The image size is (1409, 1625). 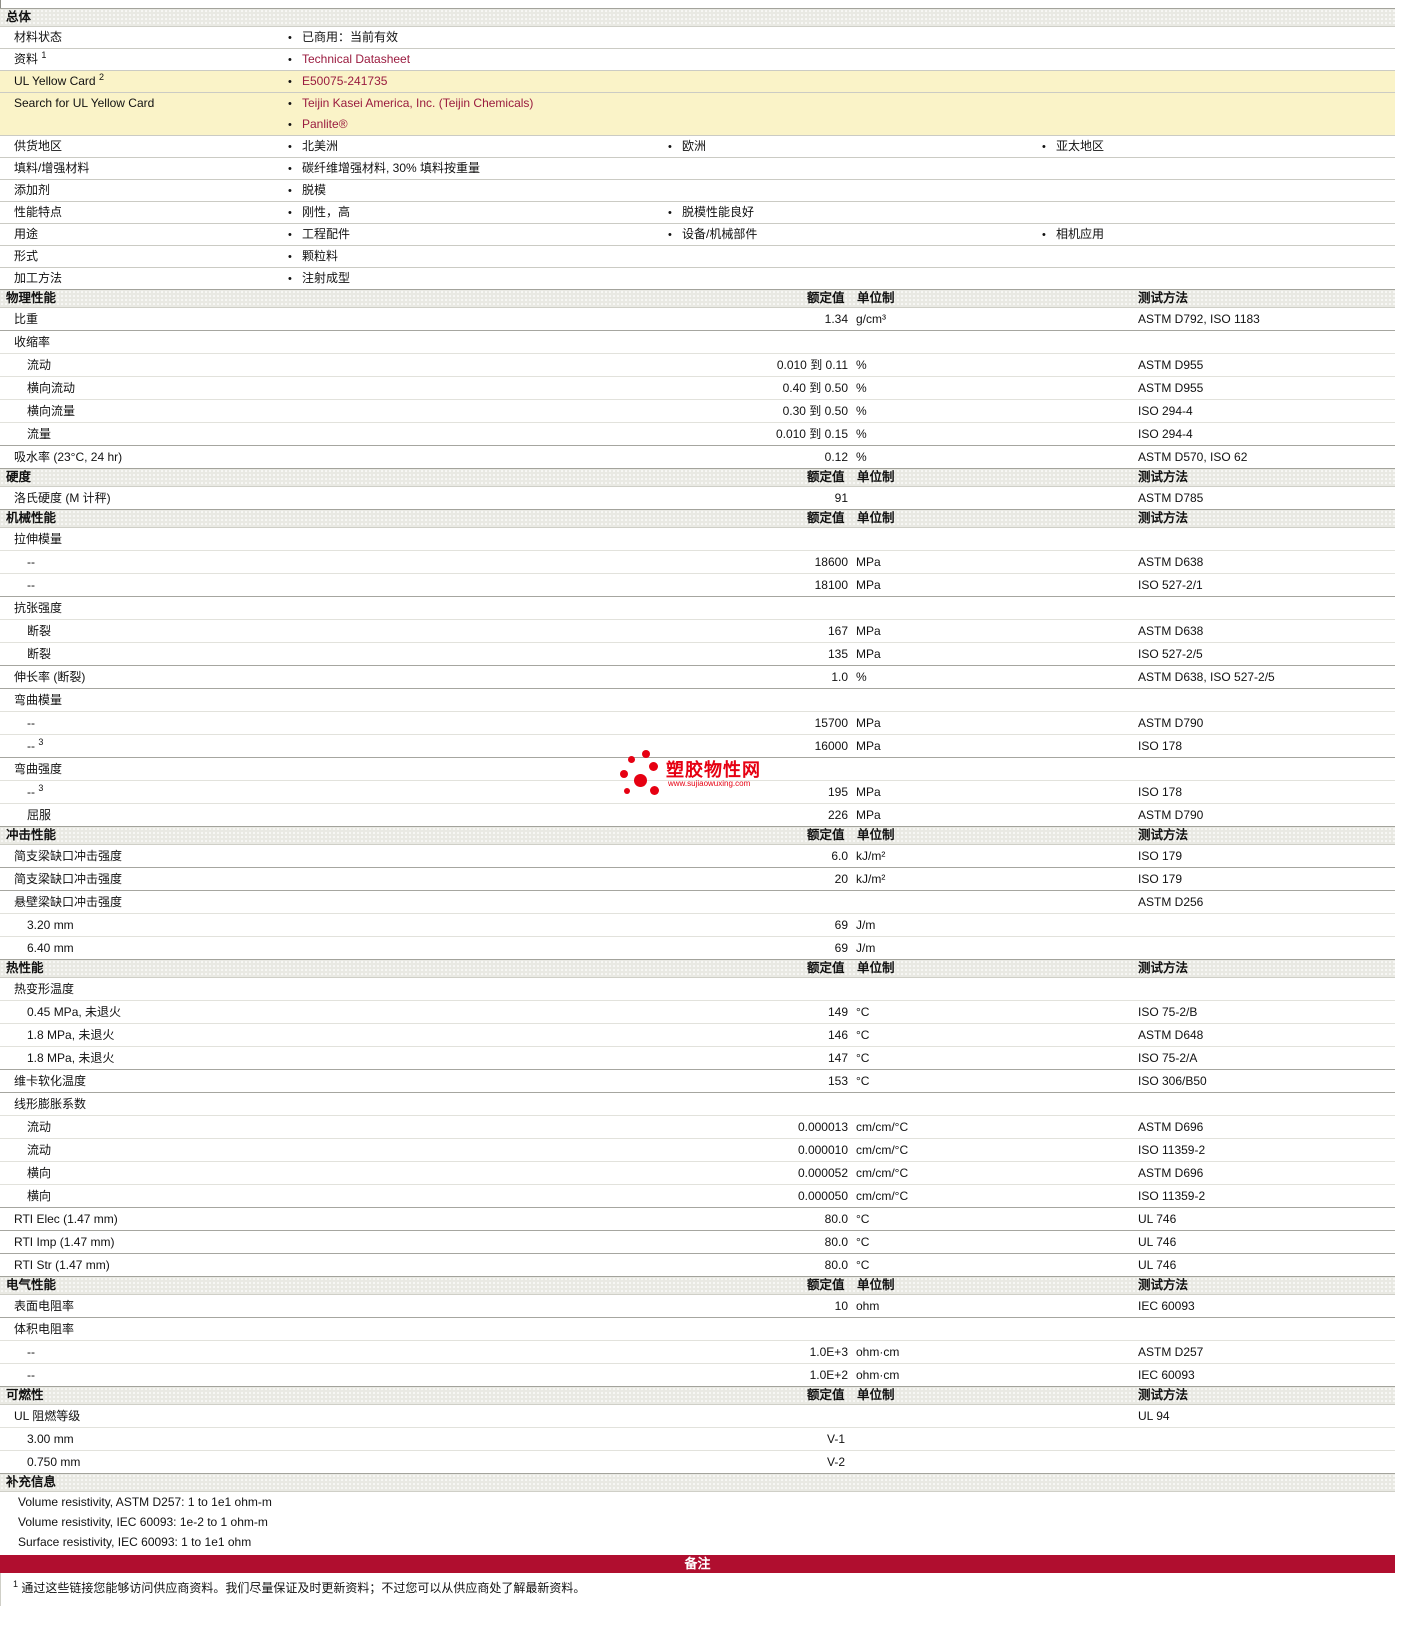 I want to click on row-test-method: UL 94, so click(x=1154, y=1416).